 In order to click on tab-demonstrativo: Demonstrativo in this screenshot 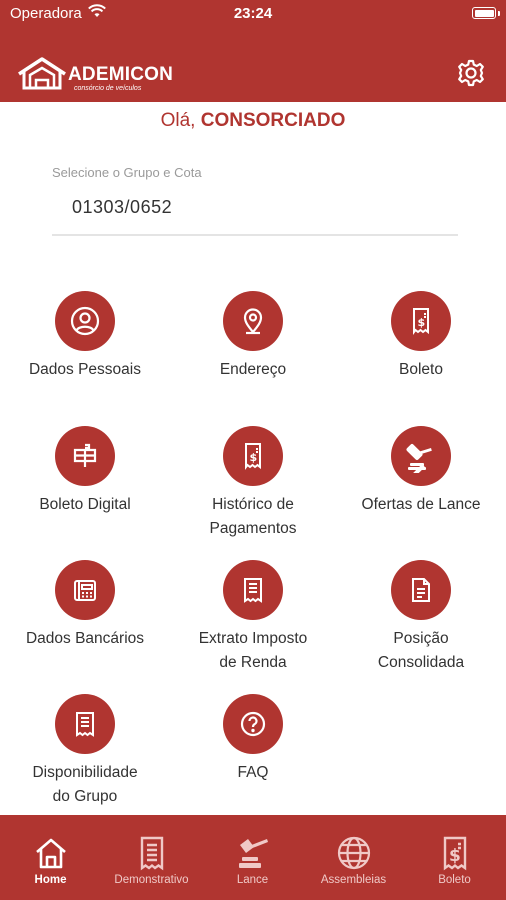, I will do `click(151, 857)`.